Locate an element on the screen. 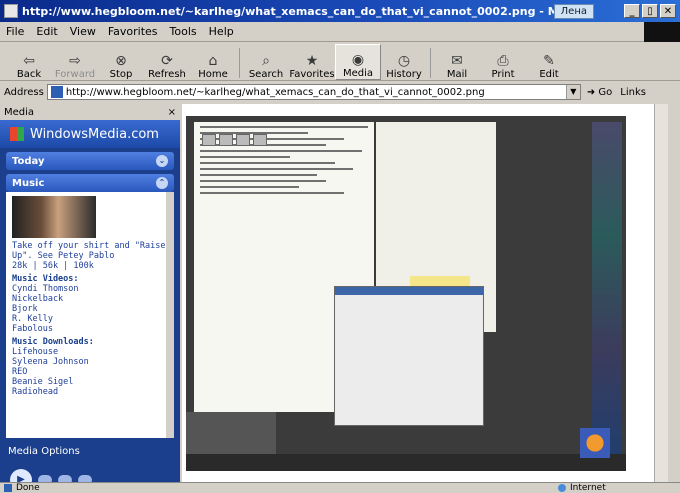 The width and height of the screenshot is (680, 493). xemacs-toolbar is located at coordinates (234, 140).